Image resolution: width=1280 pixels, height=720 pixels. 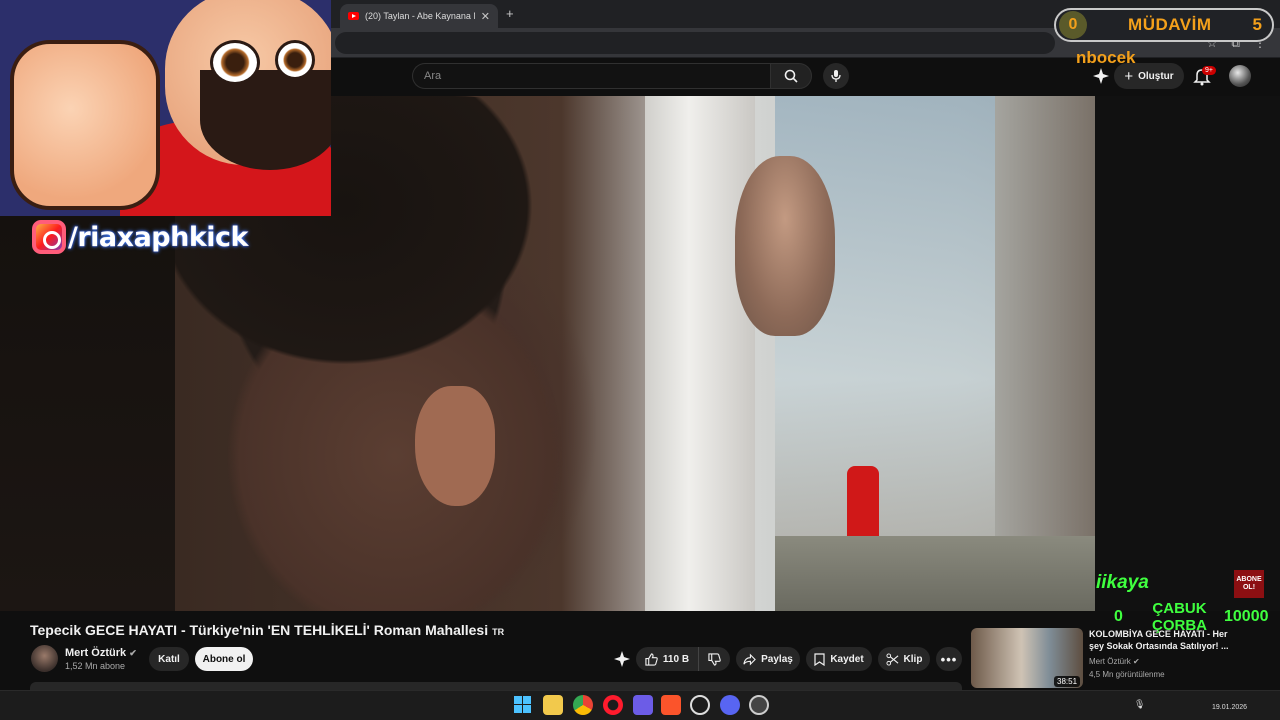 What do you see at coordinates (819, 659) in the screenshot?
I see `bookmark-icon` at bounding box center [819, 659].